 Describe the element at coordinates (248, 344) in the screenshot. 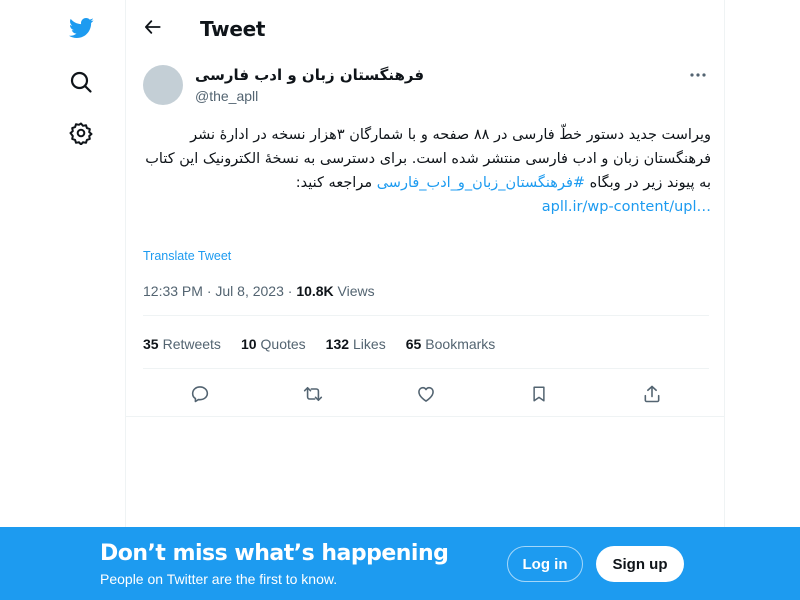

I see `quotes-count: 10` at that location.